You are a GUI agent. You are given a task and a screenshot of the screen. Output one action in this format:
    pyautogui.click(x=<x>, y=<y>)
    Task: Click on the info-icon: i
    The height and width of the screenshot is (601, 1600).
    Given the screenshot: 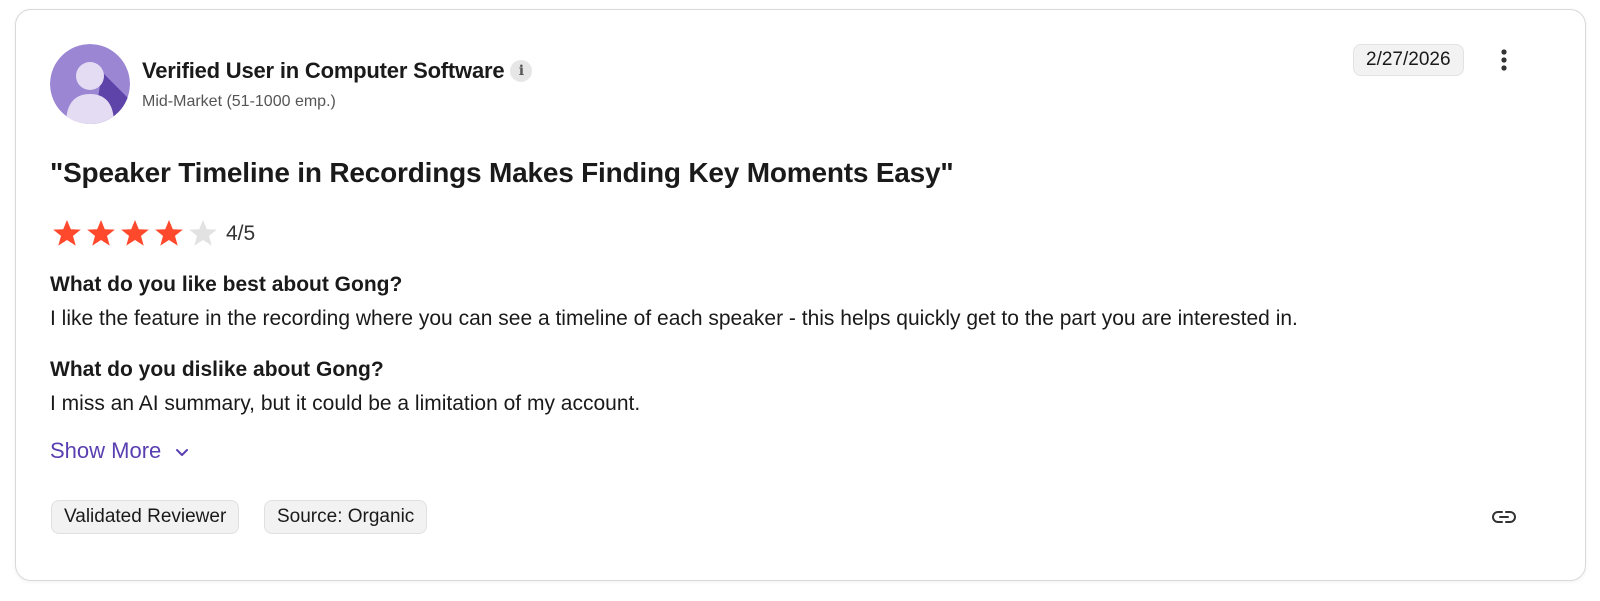 What is the action you would take?
    pyautogui.click(x=521, y=71)
    